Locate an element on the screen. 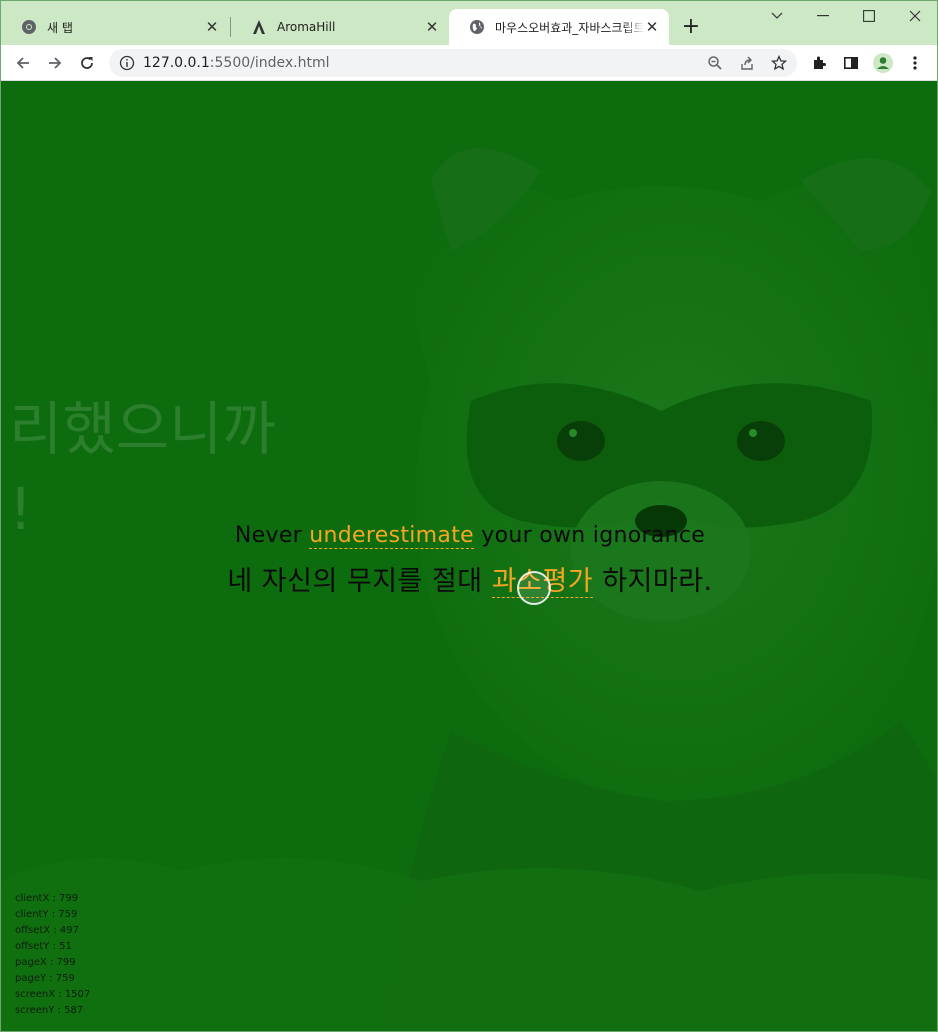 The width and height of the screenshot is (938, 1032). browser-toolbar: 127.0.0.1:5500/index.html is located at coordinates (469, 63).